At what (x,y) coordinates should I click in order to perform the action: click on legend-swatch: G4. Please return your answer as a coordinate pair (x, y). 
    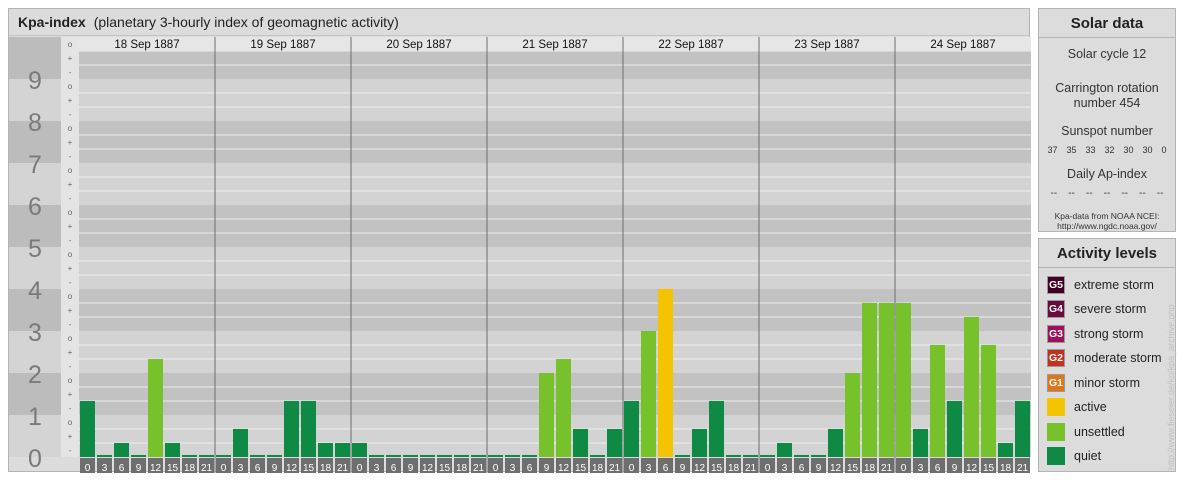
    Looking at the image, I should click on (1056, 309).